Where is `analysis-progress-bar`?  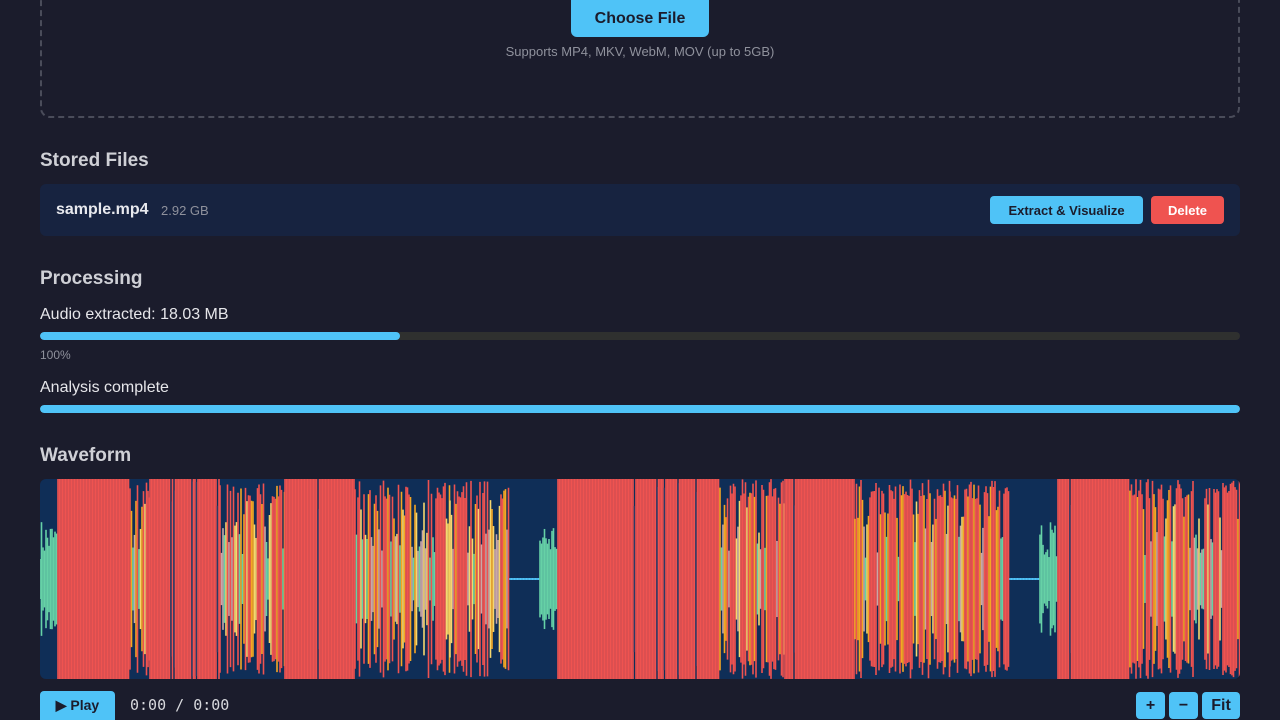 analysis-progress-bar is located at coordinates (640, 409).